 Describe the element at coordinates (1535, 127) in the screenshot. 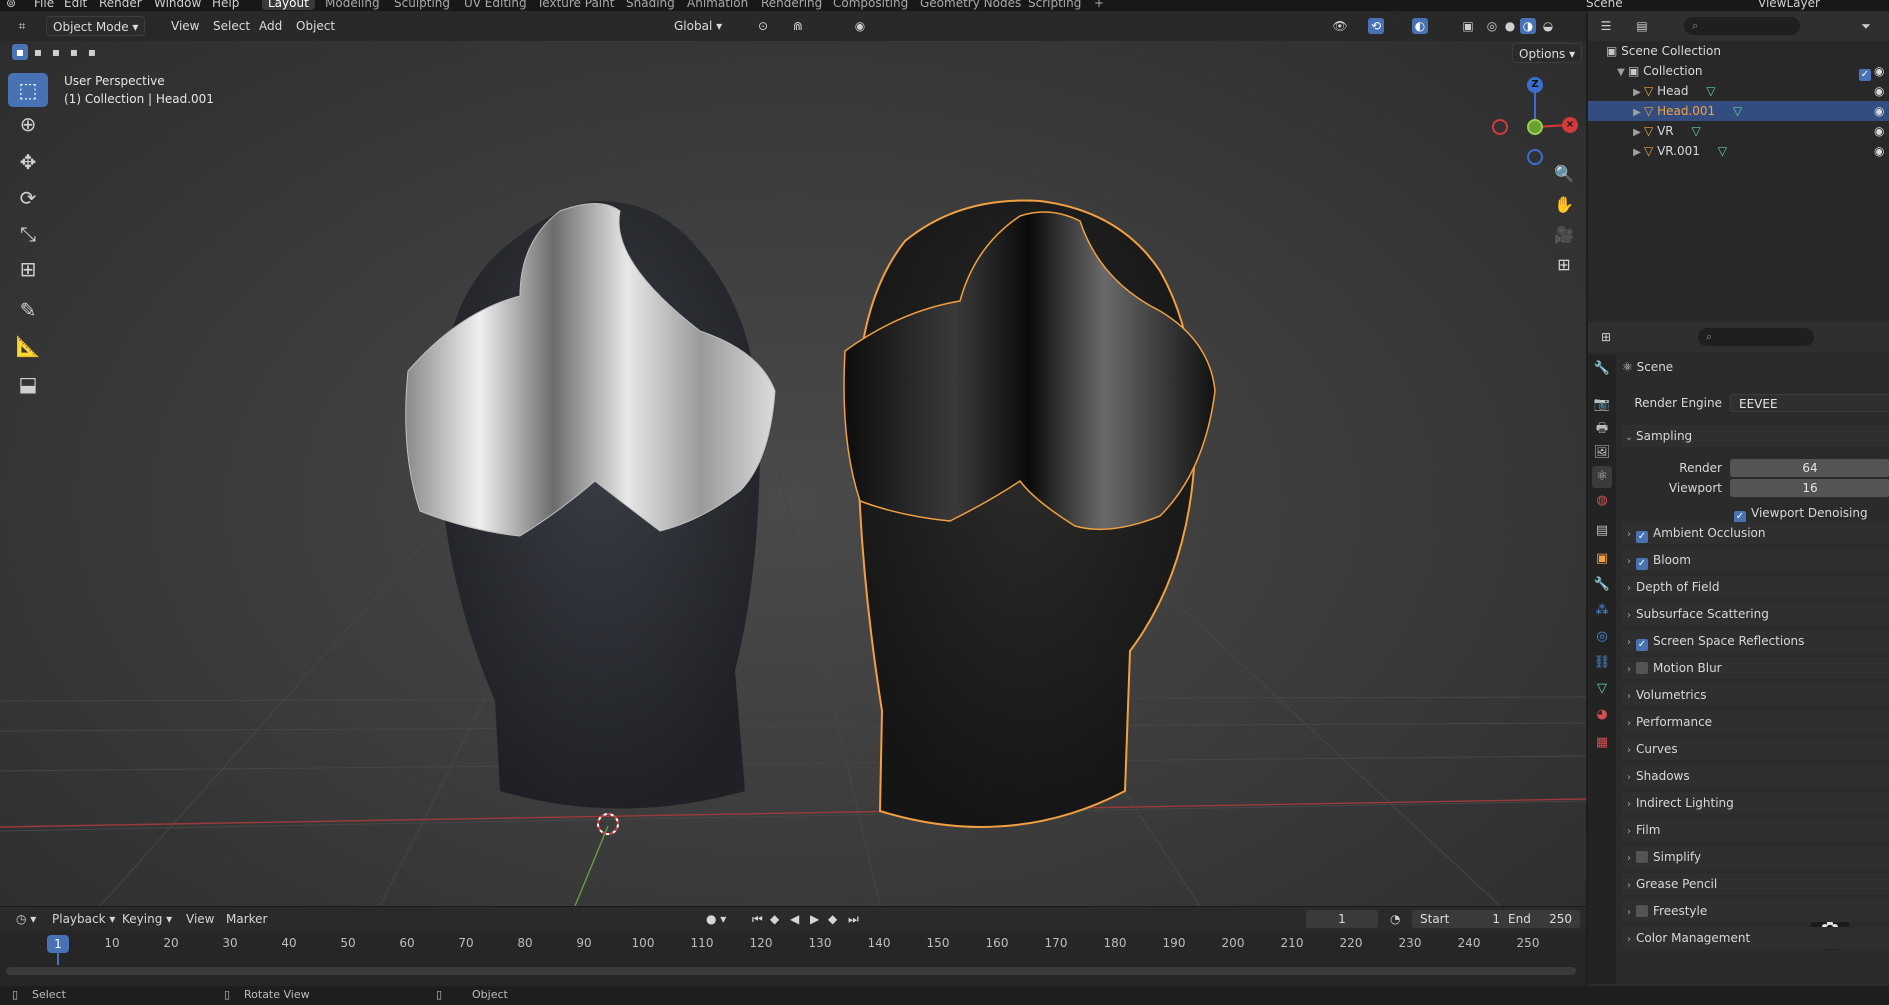

I see `gizmo-y-axis` at that location.